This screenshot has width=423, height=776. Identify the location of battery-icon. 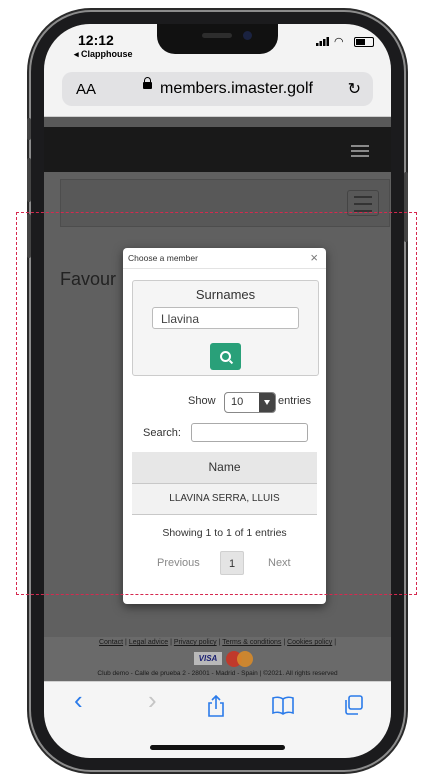
(364, 42).